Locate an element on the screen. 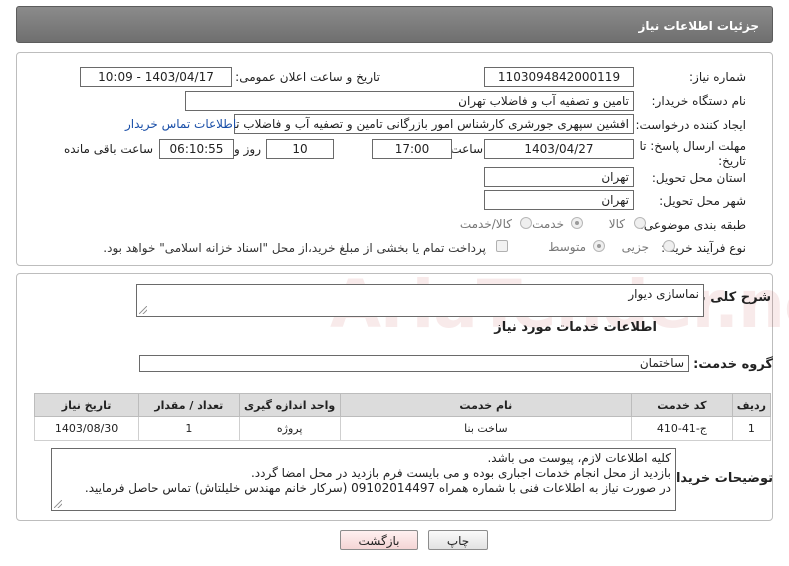 The width and height of the screenshot is (789, 566). cell-quantity: 1 is located at coordinates (189, 428).